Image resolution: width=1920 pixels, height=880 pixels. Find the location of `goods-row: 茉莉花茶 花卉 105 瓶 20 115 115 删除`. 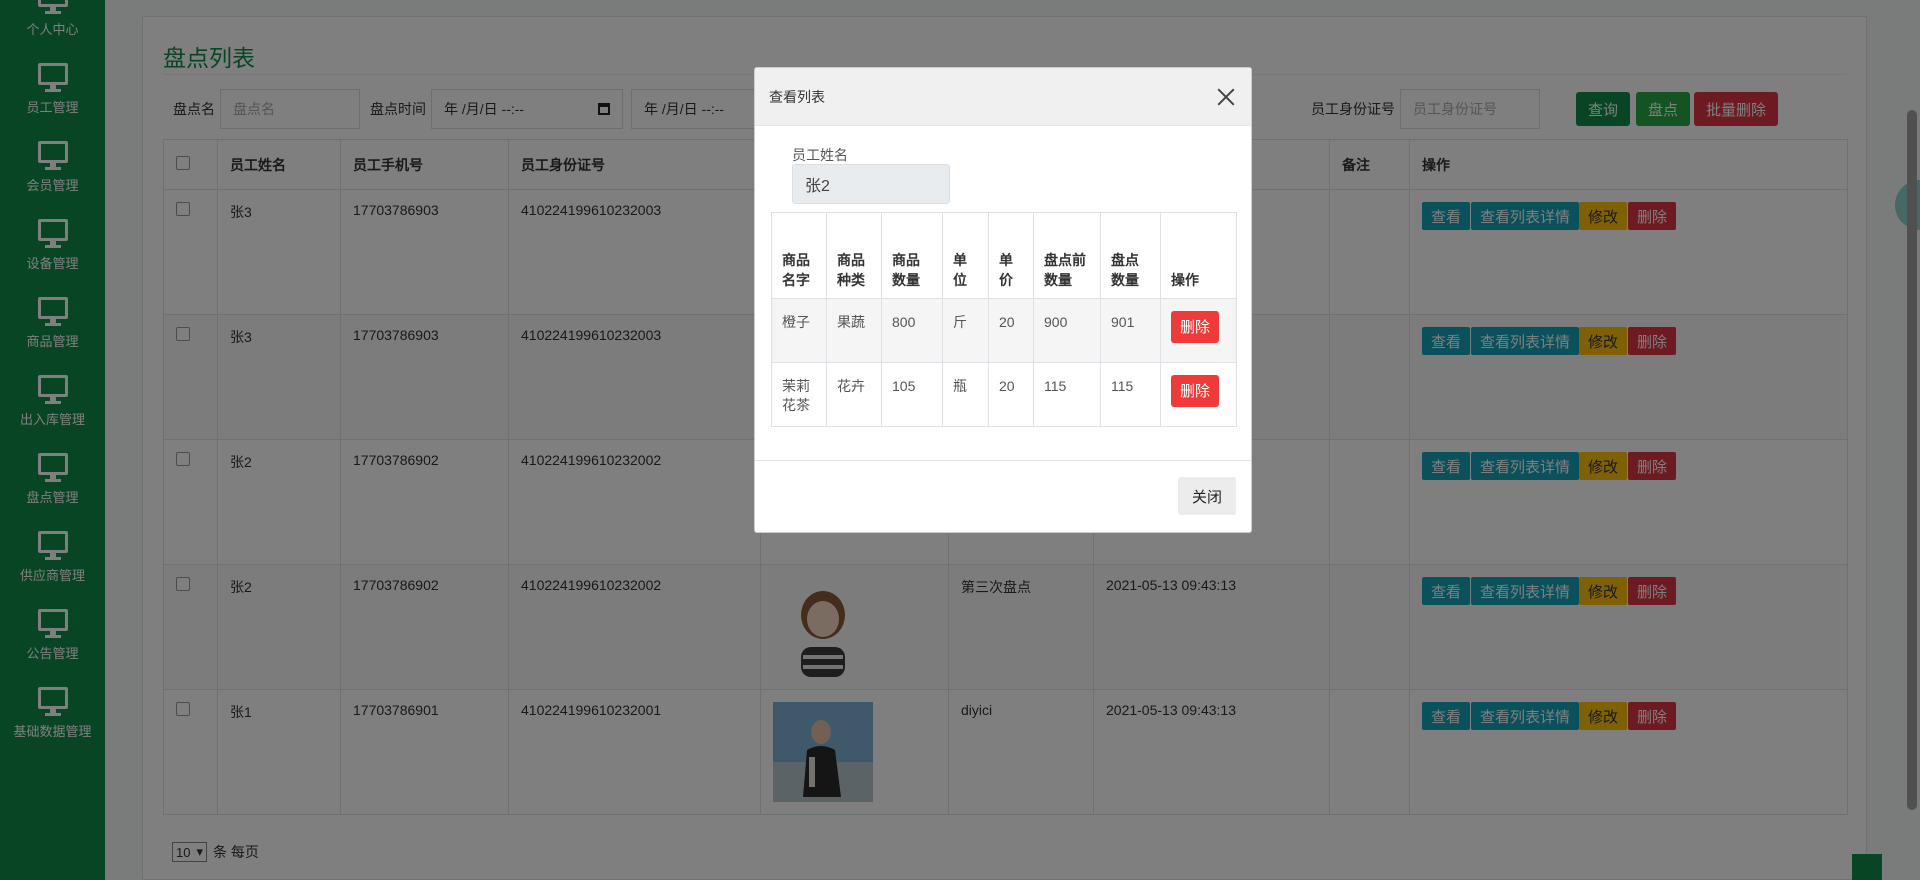

goods-row: 茉莉花茶 花卉 105 瓶 20 115 115 删除 is located at coordinates (1004, 394).